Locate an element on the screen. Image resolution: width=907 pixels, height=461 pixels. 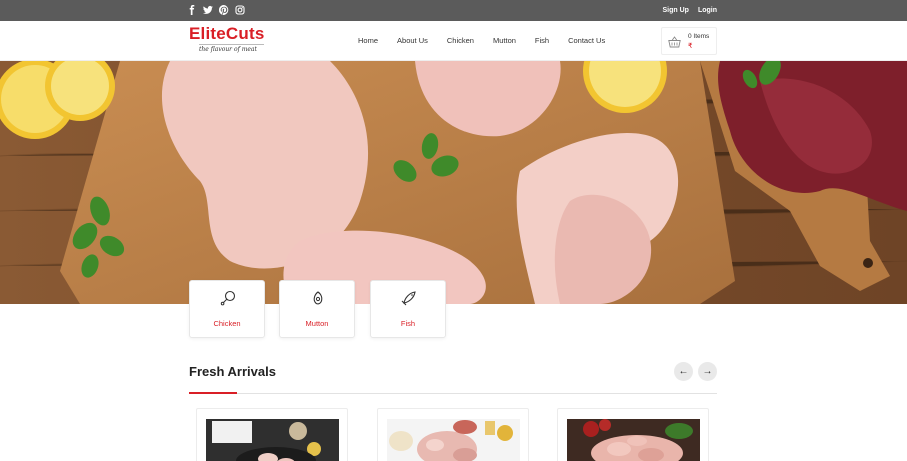
carousel-prev-button: ← is located at coordinates (683, 371).